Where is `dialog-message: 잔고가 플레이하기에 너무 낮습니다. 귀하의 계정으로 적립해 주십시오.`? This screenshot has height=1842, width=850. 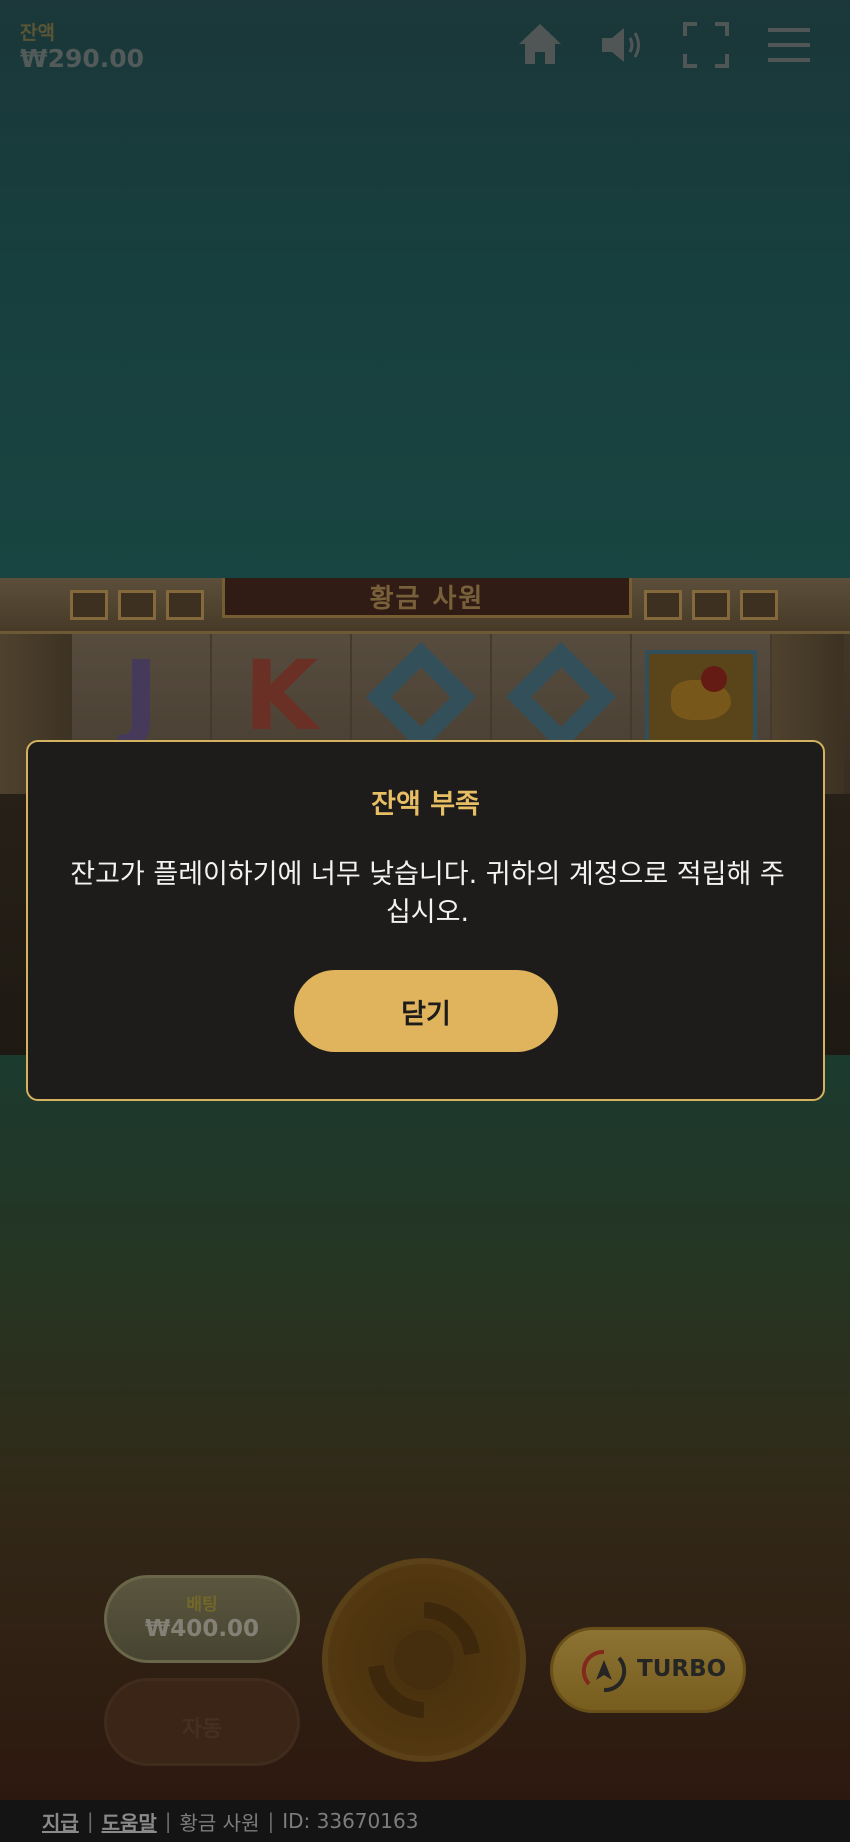
dialog-message: 잔고가 플레이하기에 너무 낮습니다. 귀하의 계정으로 적립해 주십시오. is located at coordinates (427, 893).